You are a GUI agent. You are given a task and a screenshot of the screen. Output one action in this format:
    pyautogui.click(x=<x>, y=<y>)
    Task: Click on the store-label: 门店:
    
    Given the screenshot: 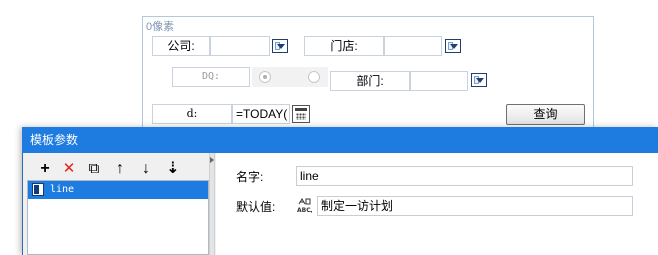 What is the action you would take?
    pyautogui.click(x=344, y=46)
    